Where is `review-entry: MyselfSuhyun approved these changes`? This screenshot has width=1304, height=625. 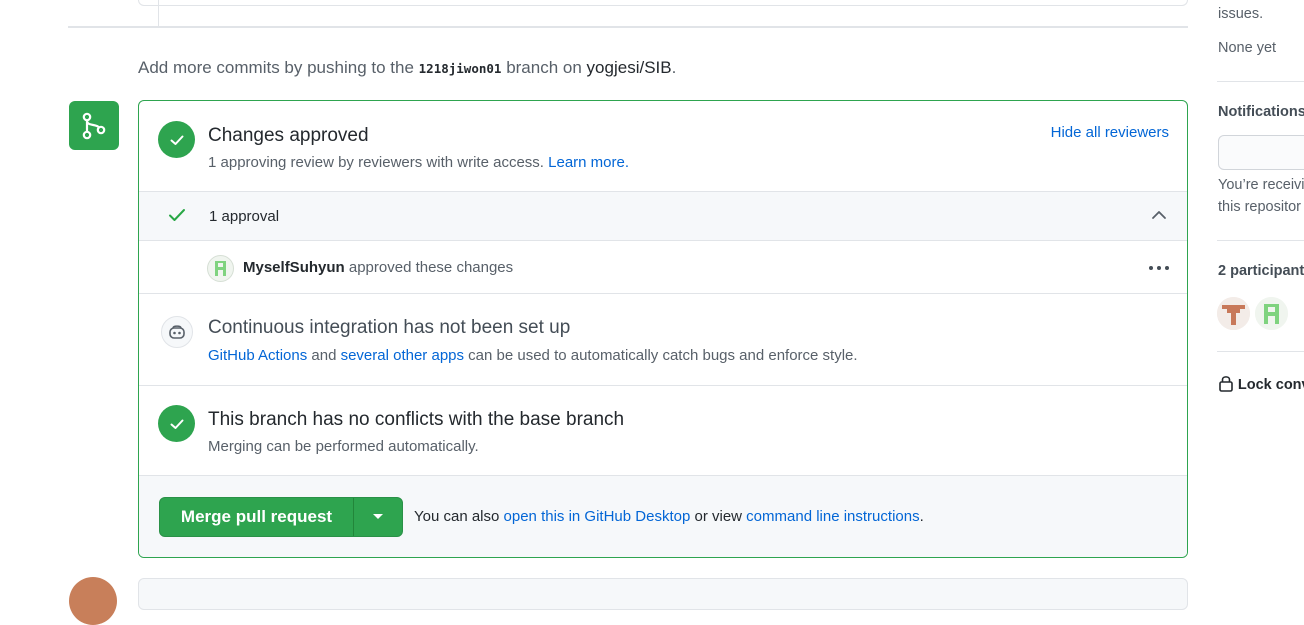 review-entry: MyselfSuhyun approved these changes is located at coordinates (378, 267).